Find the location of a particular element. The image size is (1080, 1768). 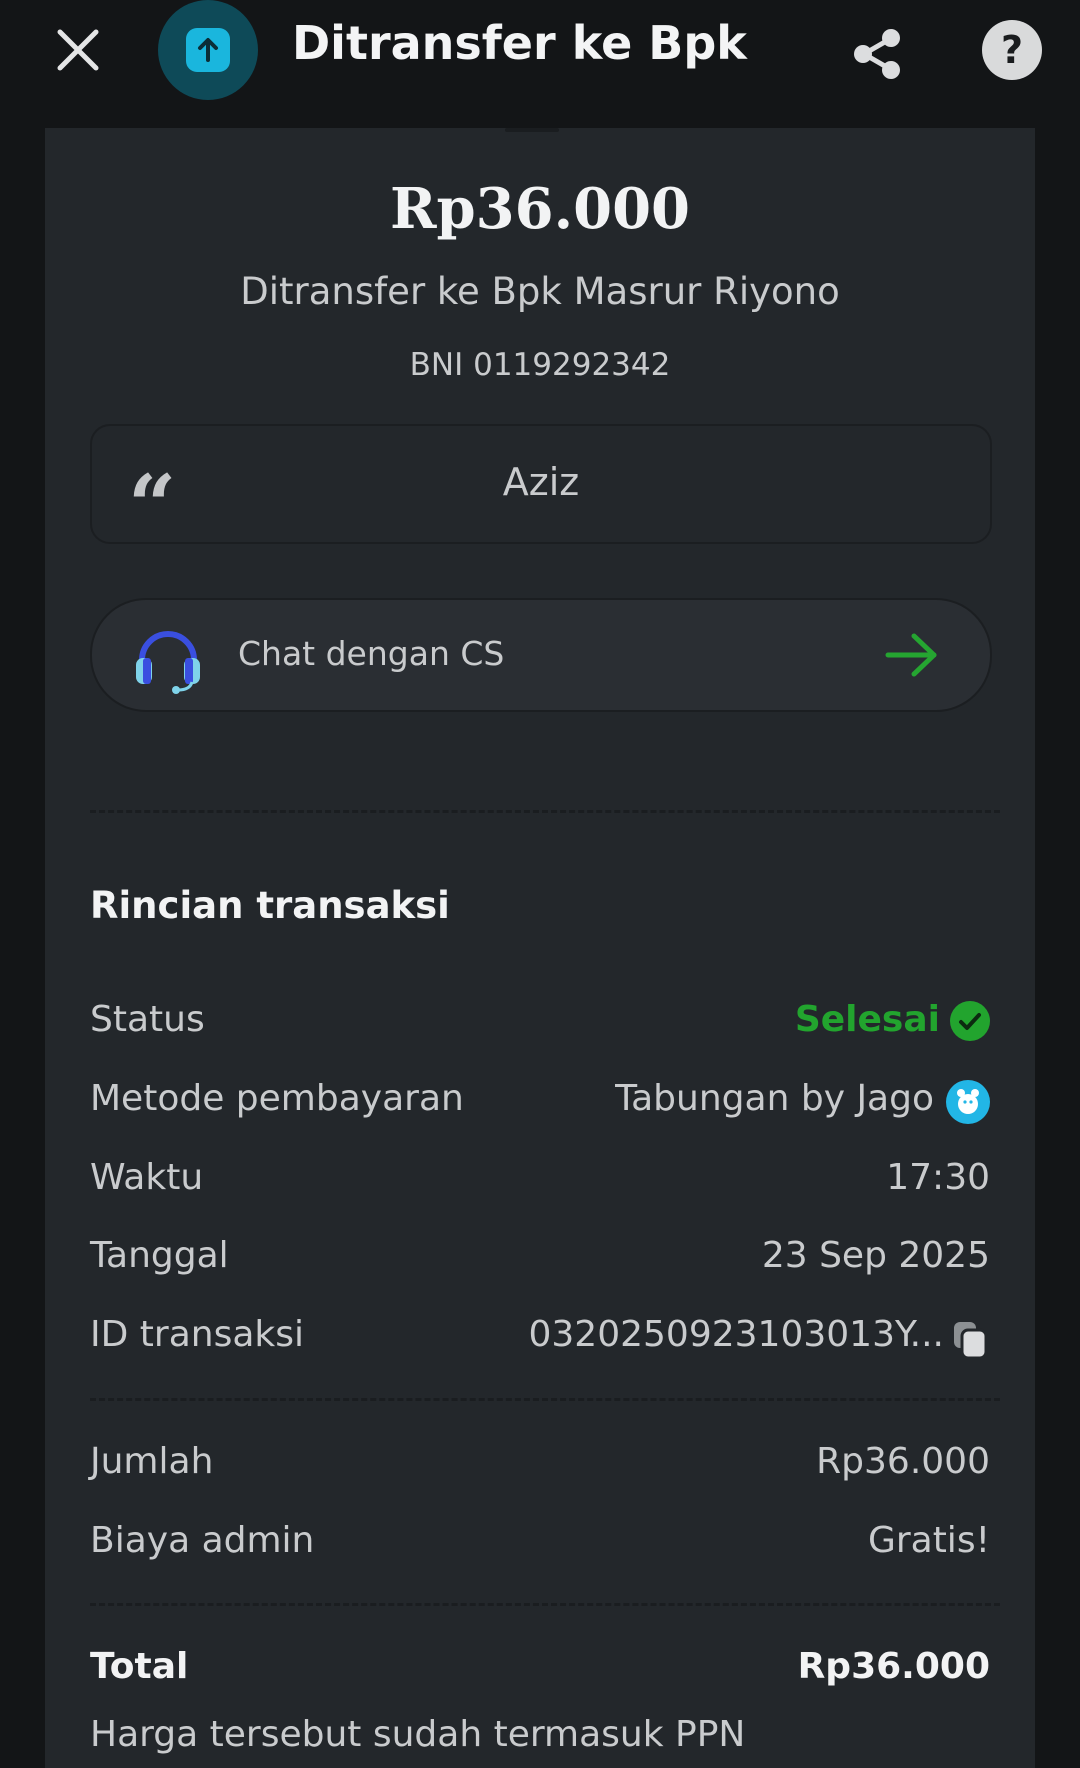

recipient-account: BNI 0119292342 is located at coordinates (540, 365).